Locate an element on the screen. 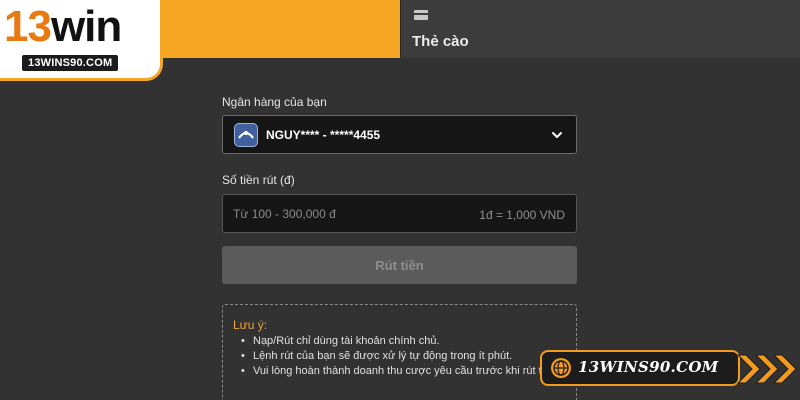 The width and height of the screenshot is (800, 400). brand-logo: 13win 13WINS90.COM is located at coordinates (80, 39).